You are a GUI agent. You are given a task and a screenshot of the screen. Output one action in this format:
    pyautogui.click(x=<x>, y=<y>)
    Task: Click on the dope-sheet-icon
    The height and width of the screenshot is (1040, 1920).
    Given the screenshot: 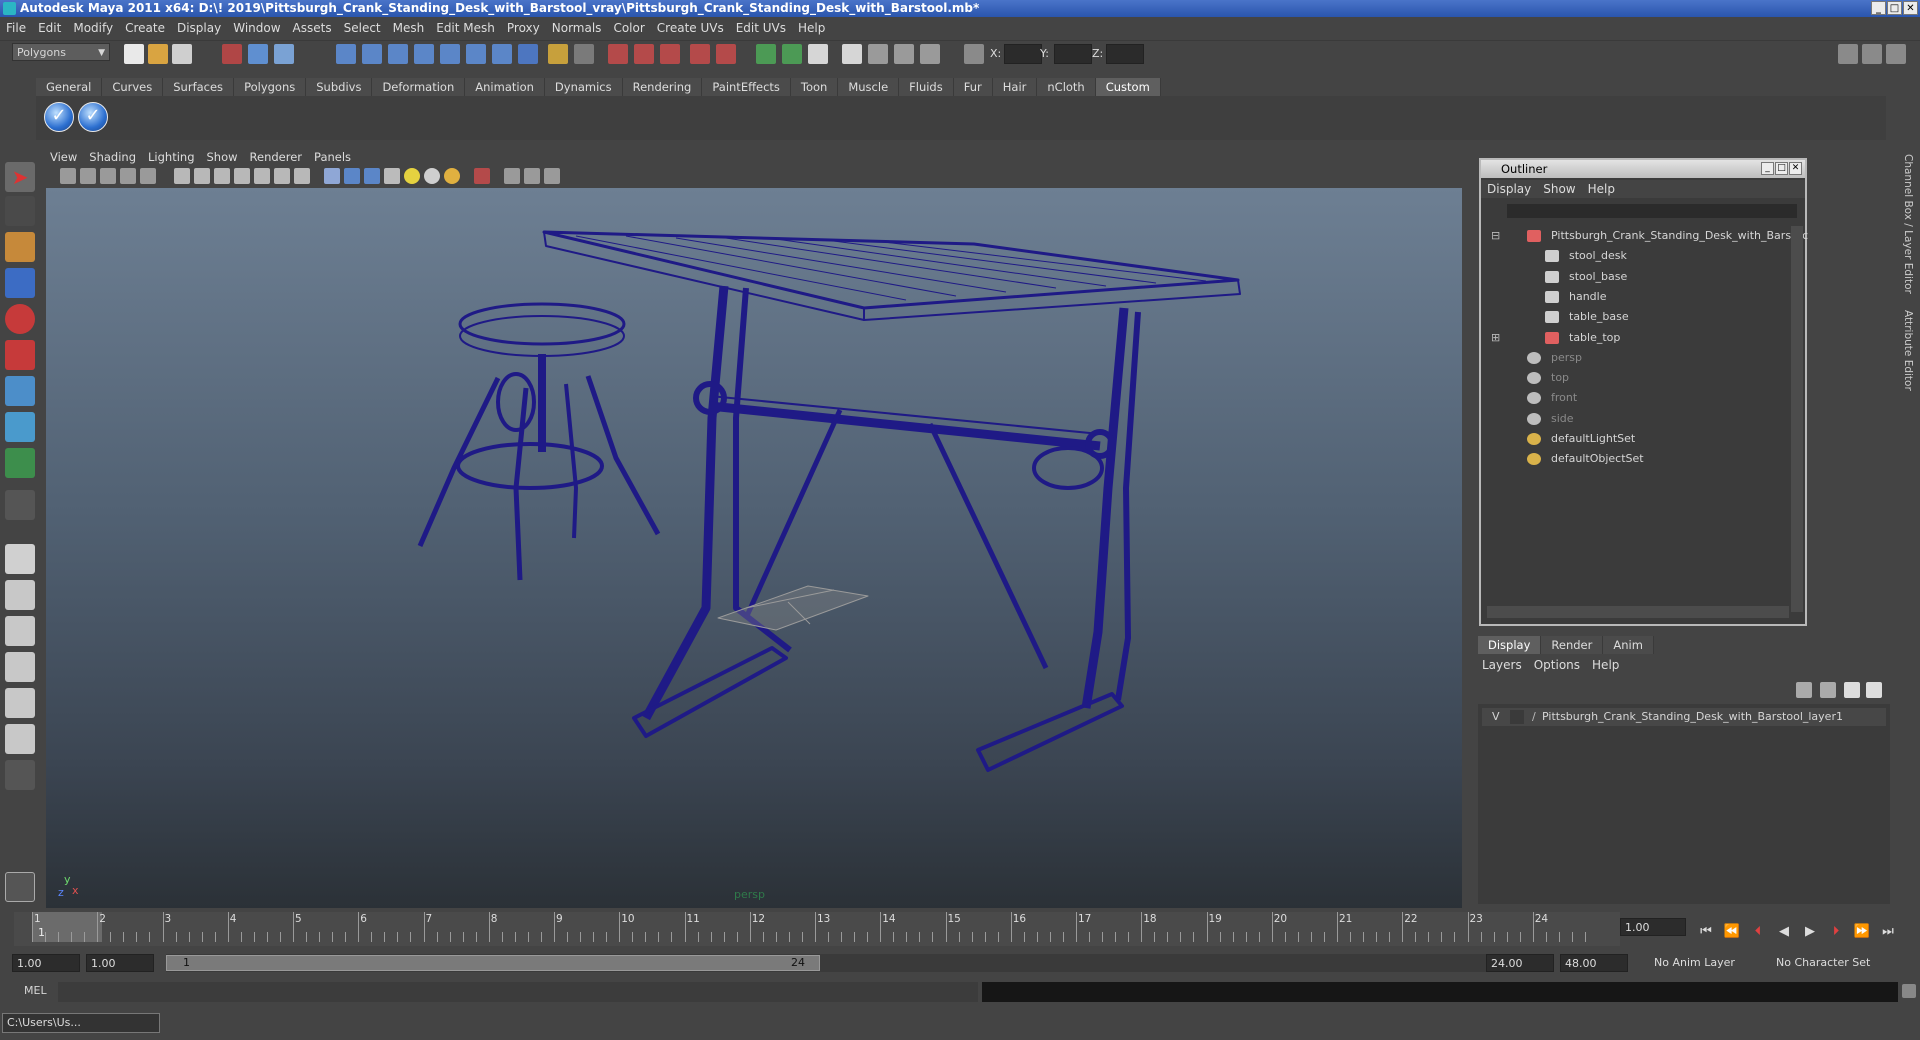 What is the action you would take?
    pyautogui.click(x=792, y=54)
    